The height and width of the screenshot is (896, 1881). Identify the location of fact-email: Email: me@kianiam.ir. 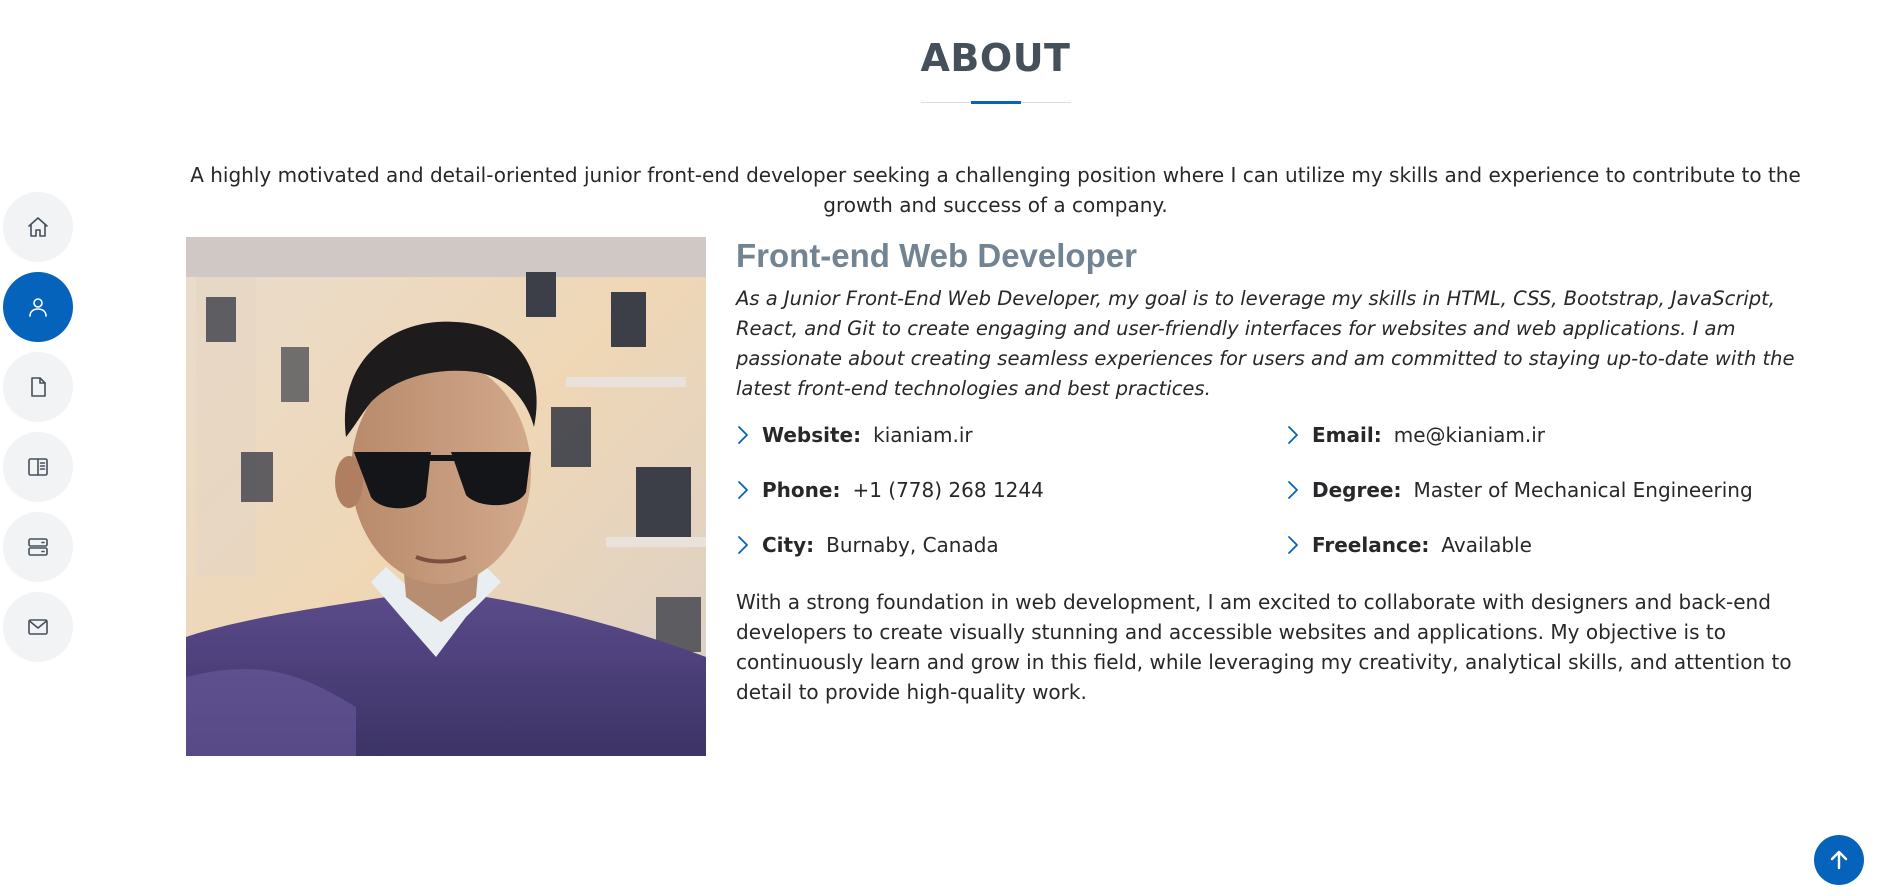
(1551, 435).